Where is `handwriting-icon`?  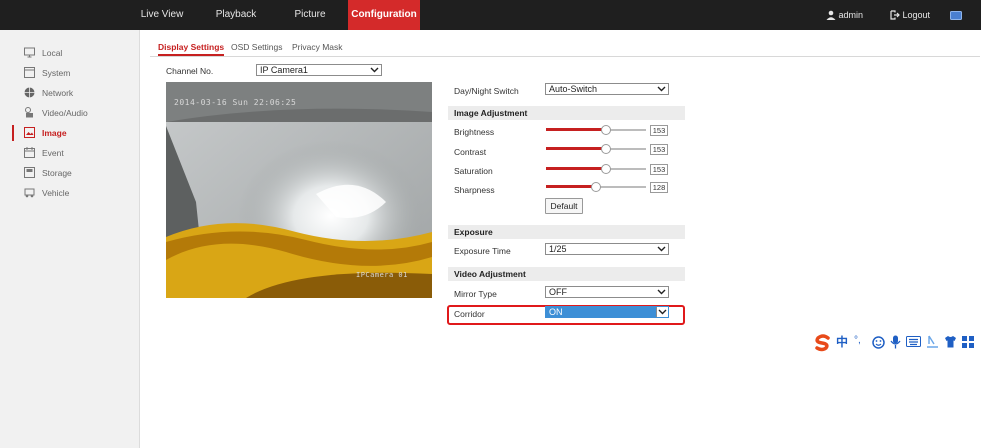
handwriting-icon is located at coordinates (932, 342).